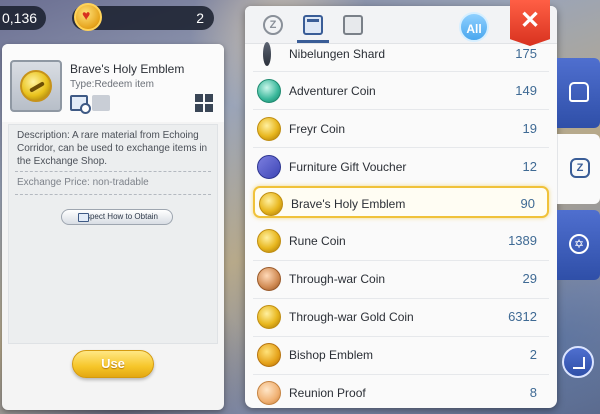  What do you see at coordinates (267, 54) in the screenshot?
I see `shard-icon` at bounding box center [267, 54].